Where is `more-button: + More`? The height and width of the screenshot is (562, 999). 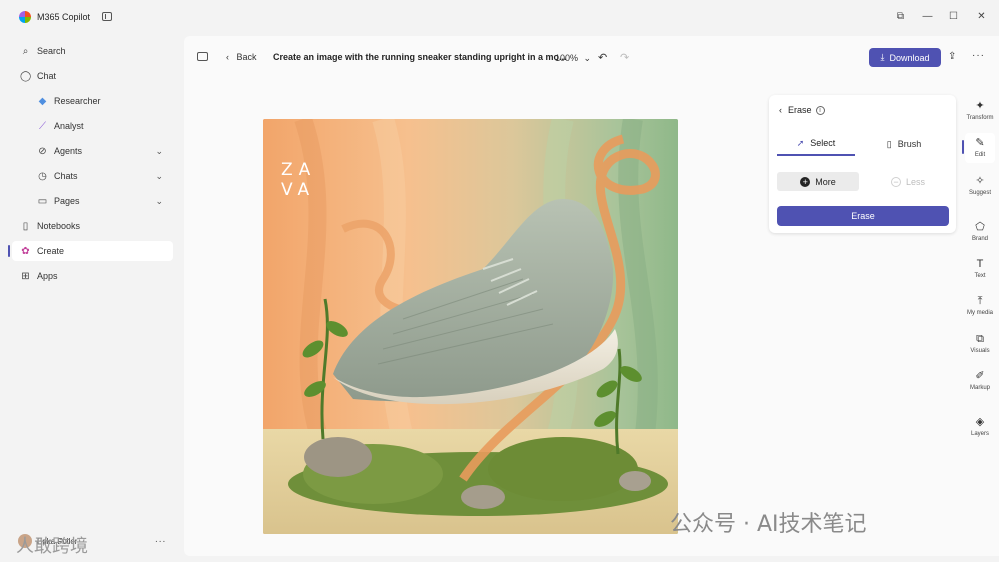
more-button: + More is located at coordinates (818, 181).